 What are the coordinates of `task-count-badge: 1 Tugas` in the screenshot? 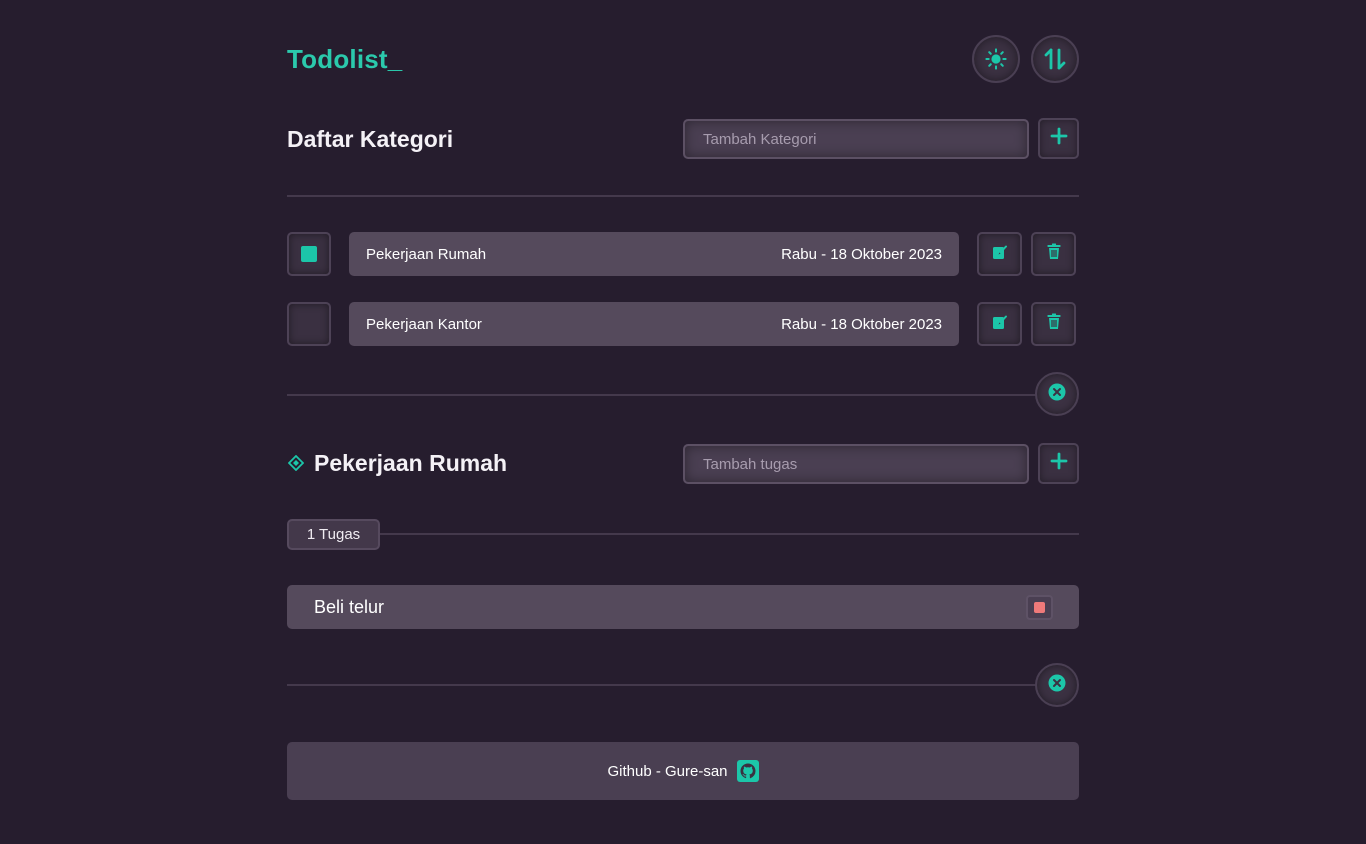 It's located at (333, 534).